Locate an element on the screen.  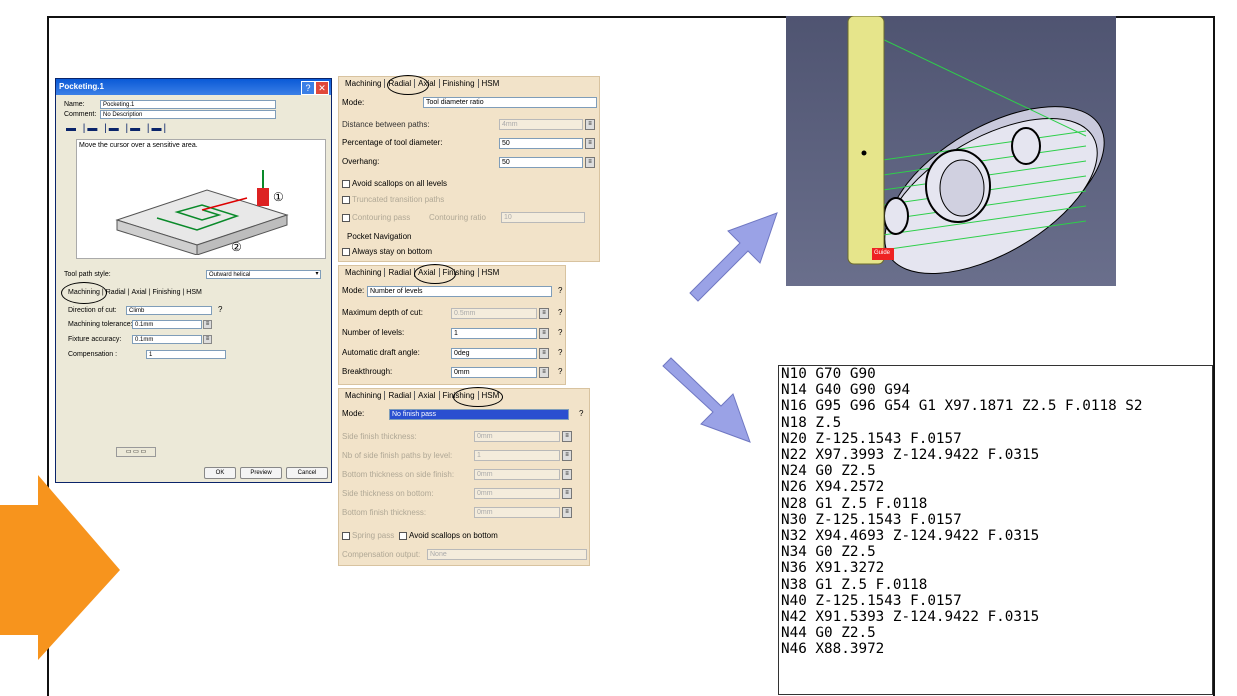
spring-checkbox: Spring pass is located at coordinates (368, 535).